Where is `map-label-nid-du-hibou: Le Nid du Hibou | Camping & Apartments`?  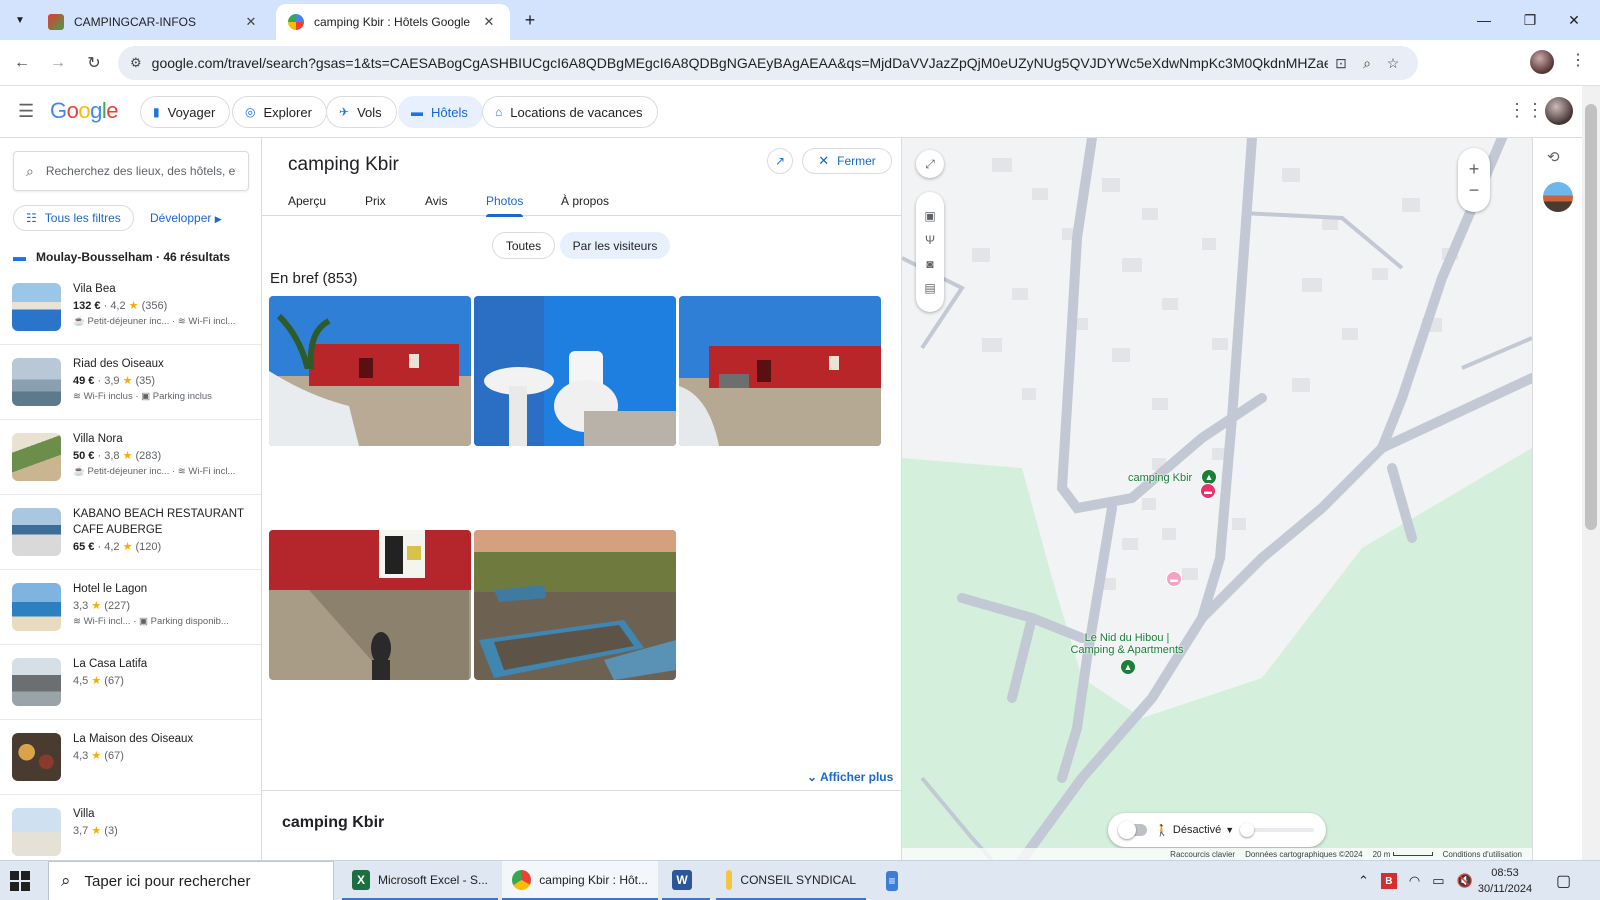 map-label-nid-du-hibou: Le Nid du Hibou | Camping & Apartments is located at coordinates (1127, 644).